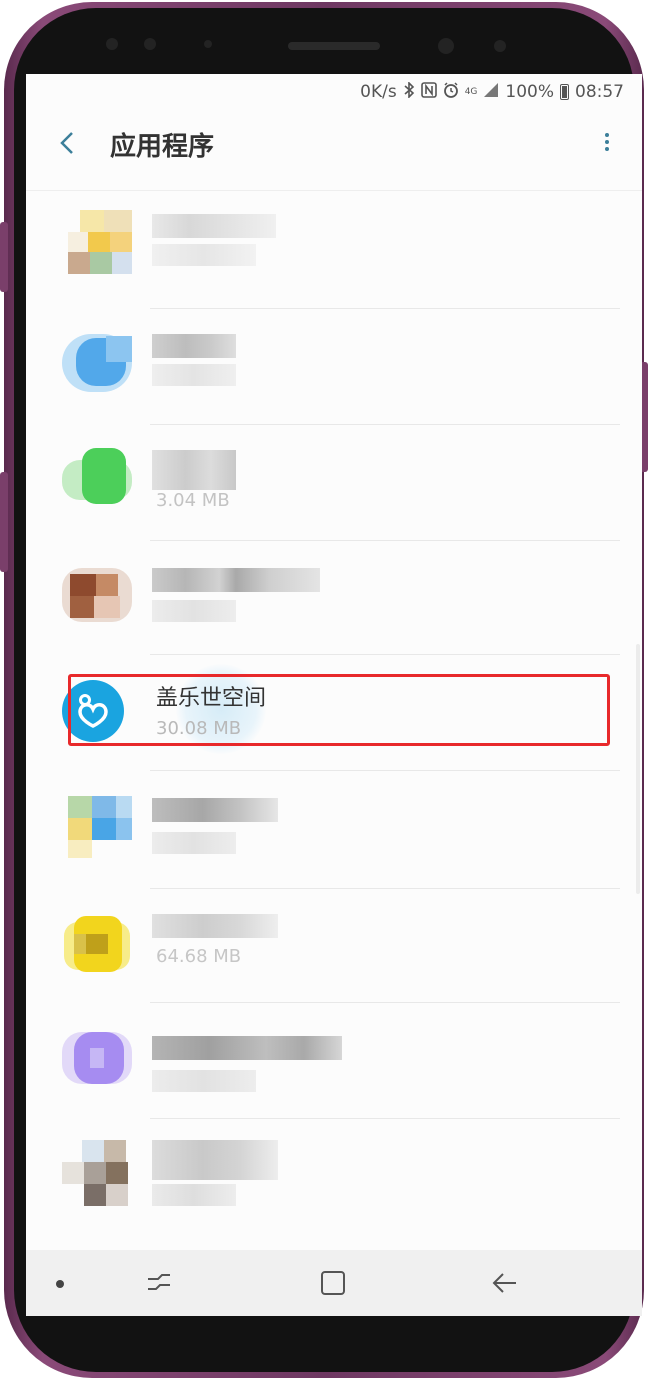  What do you see at coordinates (208, 44) in the screenshot?
I see `light-sensor` at bounding box center [208, 44].